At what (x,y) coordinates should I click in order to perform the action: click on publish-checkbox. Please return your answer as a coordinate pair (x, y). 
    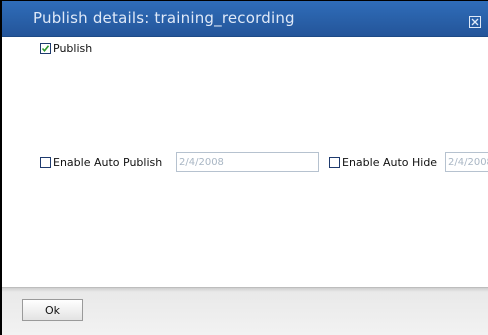
    Looking at the image, I should click on (45, 48).